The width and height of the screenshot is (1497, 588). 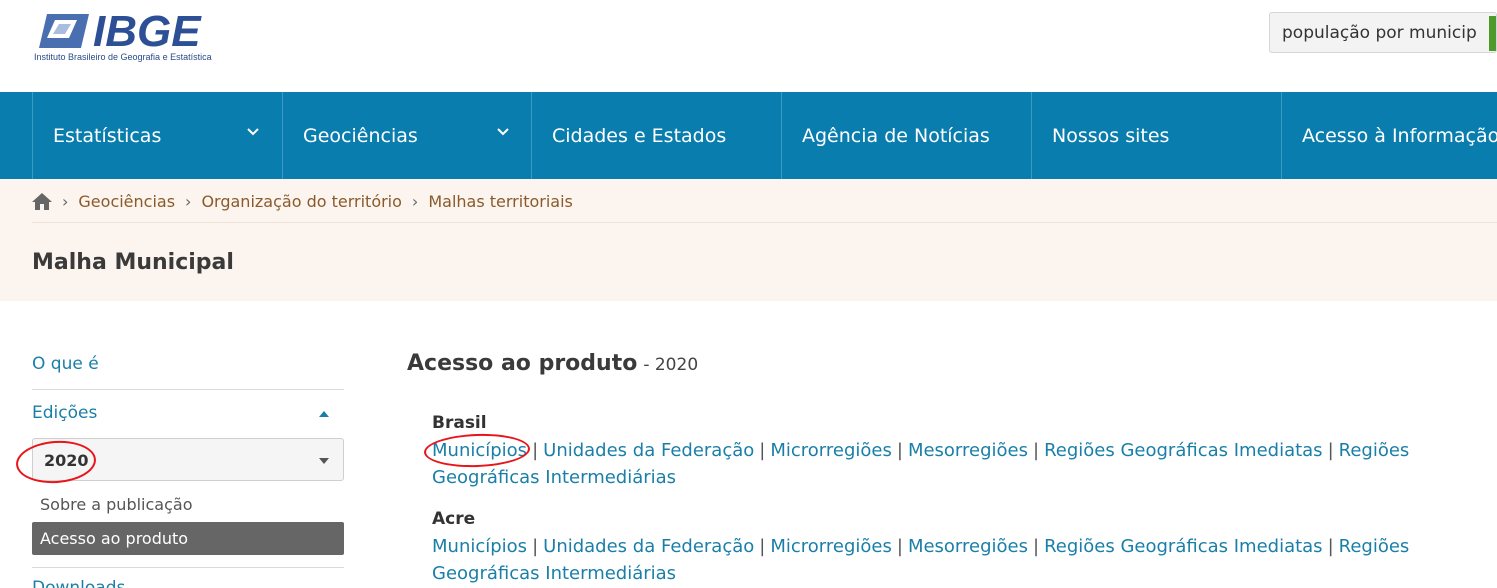 What do you see at coordinates (126, 201) in the screenshot?
I see `breadcrumb-geociencias: Geociências` at bounding box center [126, 201].